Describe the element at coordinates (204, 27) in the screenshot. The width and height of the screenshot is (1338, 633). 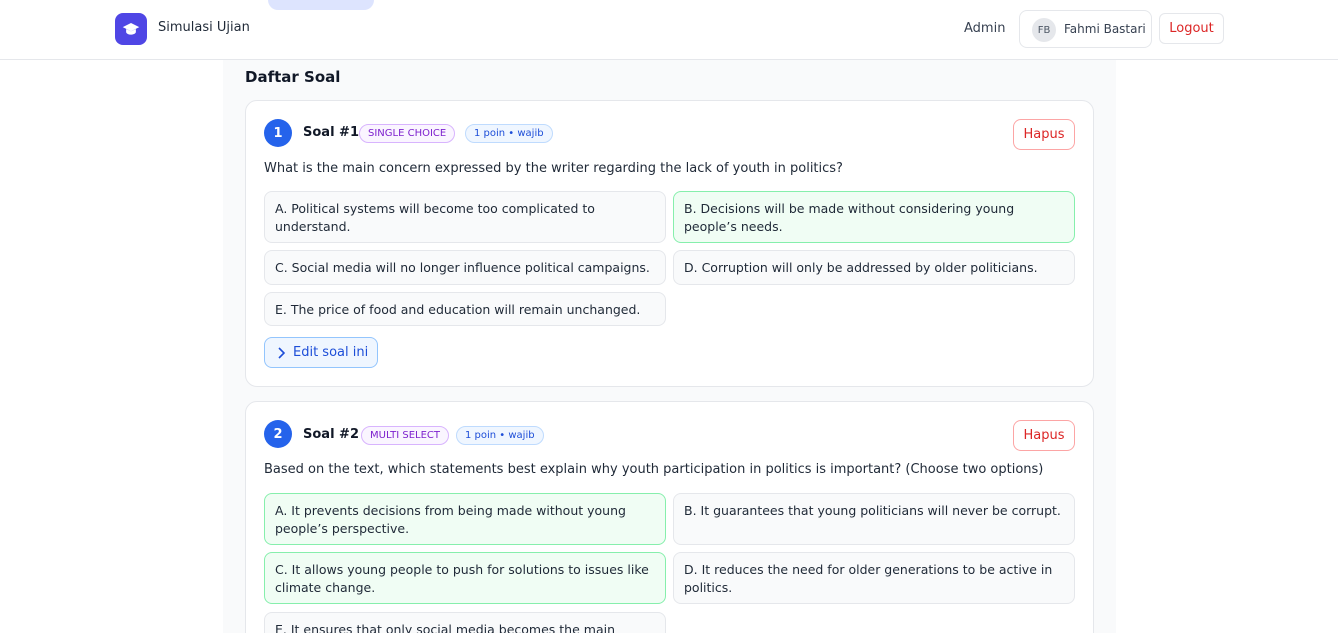
I see `app-title: Simulasi Ujian` at that location.